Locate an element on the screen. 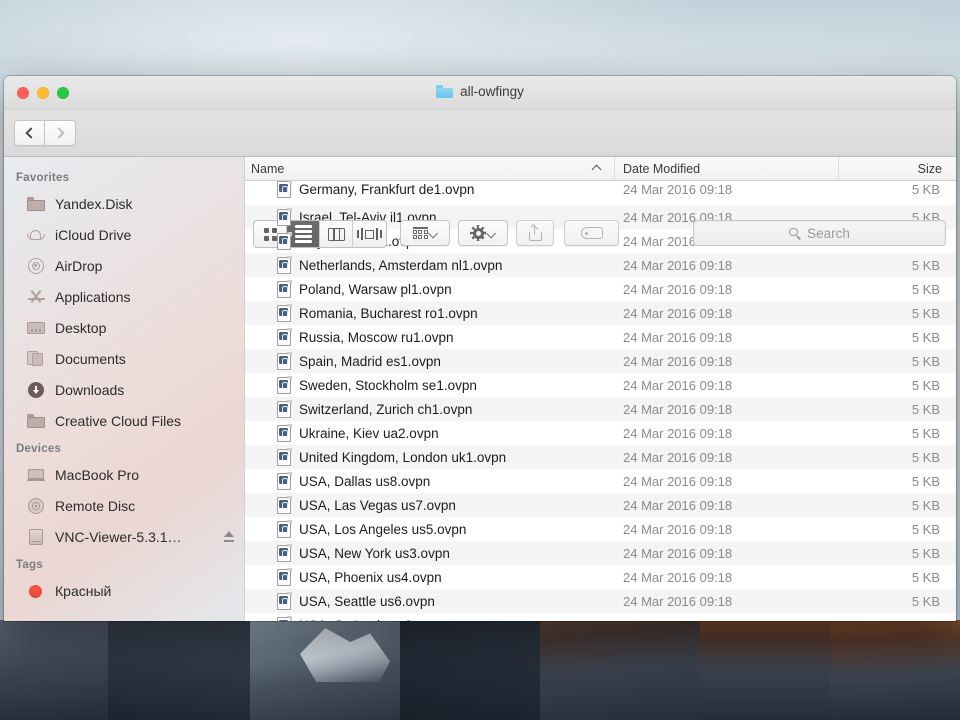 The width and height of the screenshot is (960, 720). file-name-label: Ukraine, Kiev ua2.ovpn is located at coordinates (369, 433).